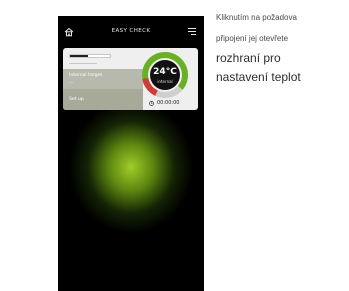  I want to click on battery-bar, so click(90, 56).